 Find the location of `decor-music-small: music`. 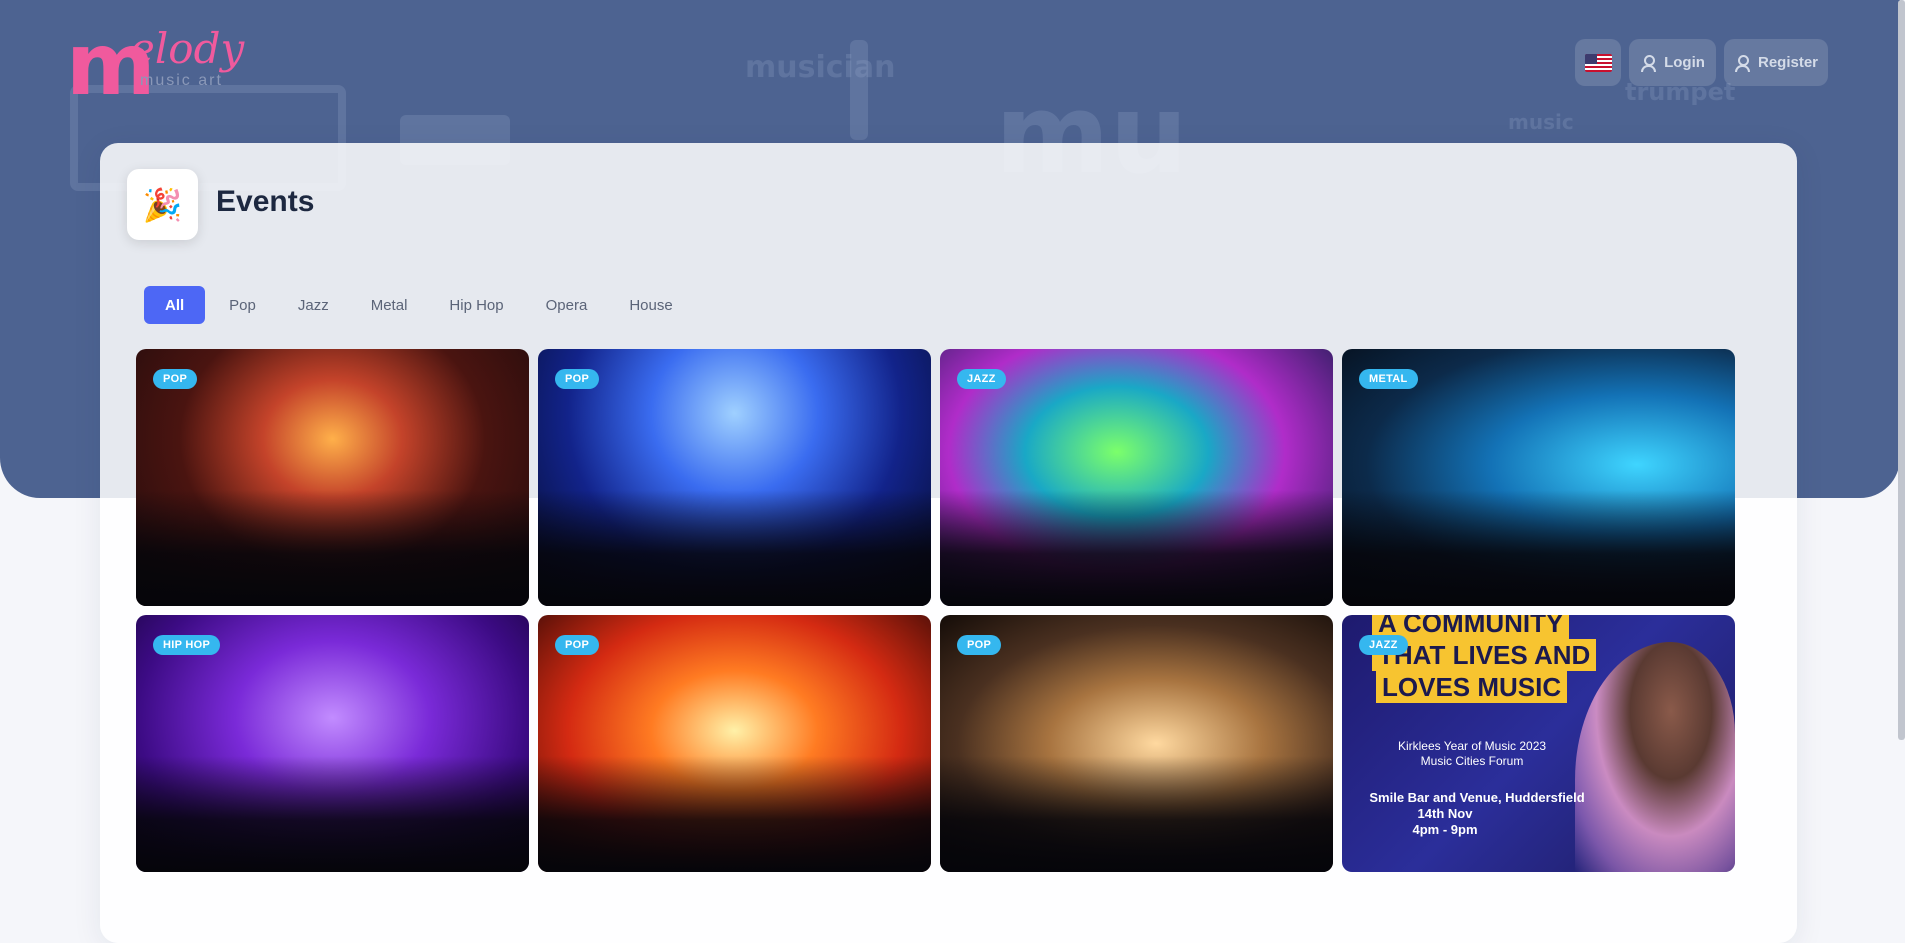

decor-music-small: music is located at coordinates (1541, 122).